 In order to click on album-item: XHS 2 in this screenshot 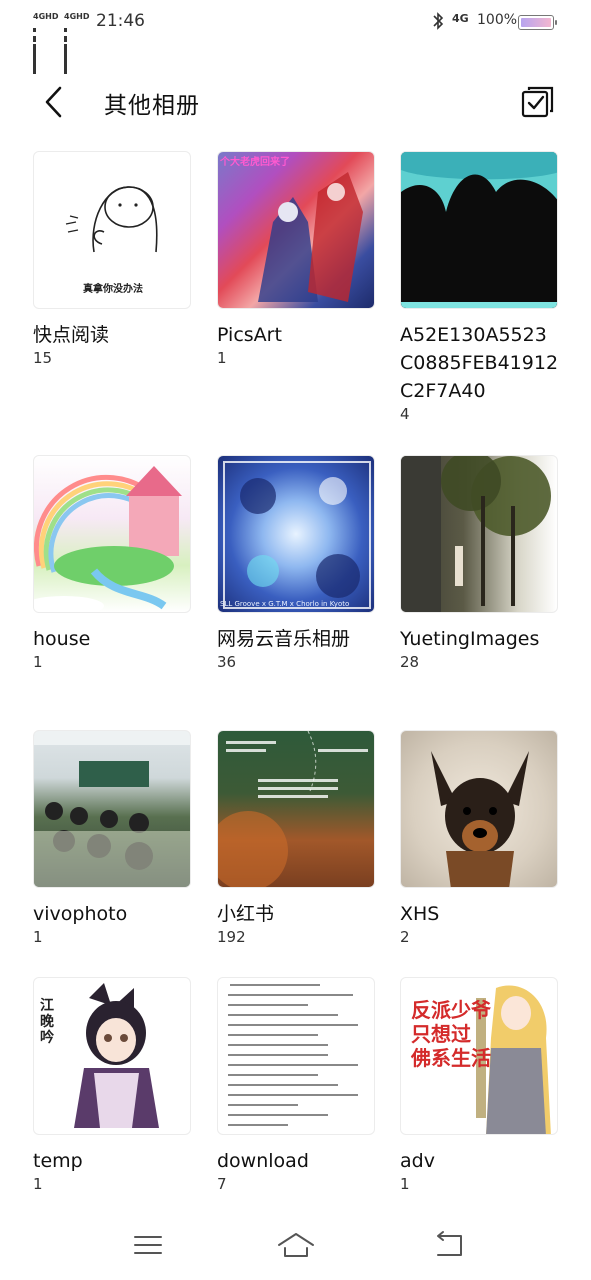, I will do `click(479, 838)`.